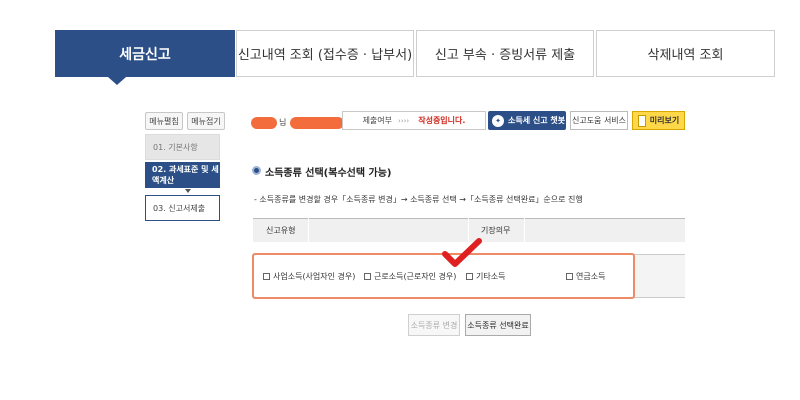  What do you see at coordinates (281, 230) in the screenshot?
I see `column-filing-type: 신고유형` at bounding box center [281, 230].